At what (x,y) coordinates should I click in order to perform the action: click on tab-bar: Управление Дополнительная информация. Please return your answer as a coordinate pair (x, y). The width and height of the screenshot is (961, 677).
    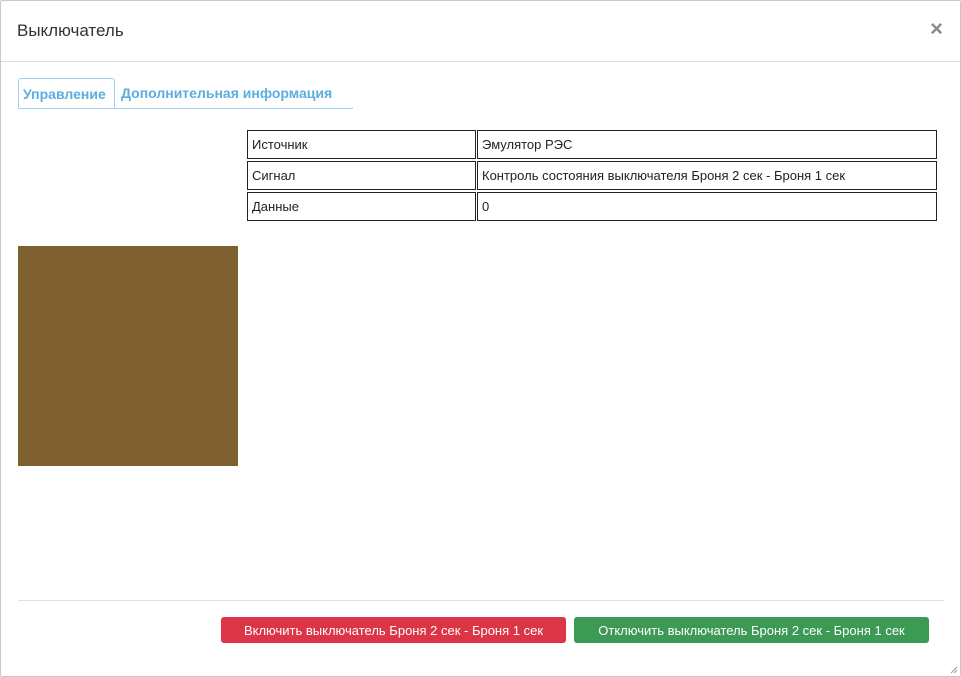
    Looking at the image, I should click on (185, 93).